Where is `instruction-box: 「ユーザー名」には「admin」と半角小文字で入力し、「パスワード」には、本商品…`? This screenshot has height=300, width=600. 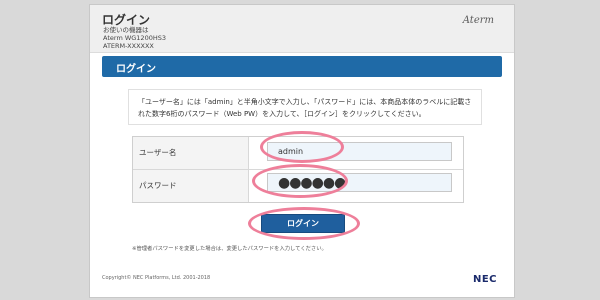 instruction-box: 「ユーザー名」には「admin」と半角小文字で入力し、「パスワード」には、本商品… is located at coordinates (305, 107).